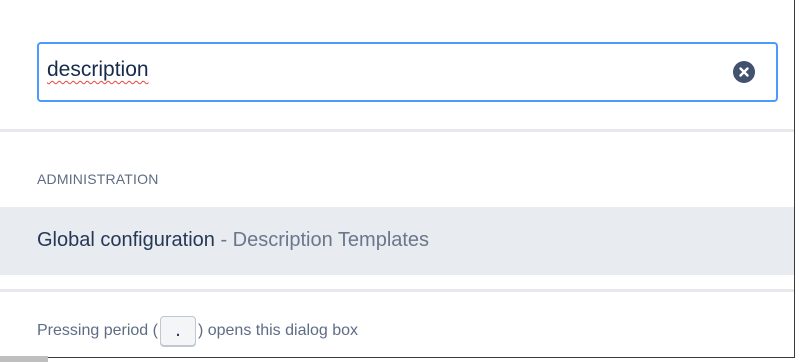 Image resolution: width=796 pixels, height=362 pixels. What do you see at coordinates (278, 330) in the screenshot?
I see `shortcut-hint-suffix: ) opens this dialog box` at bounding box center [278, 330].